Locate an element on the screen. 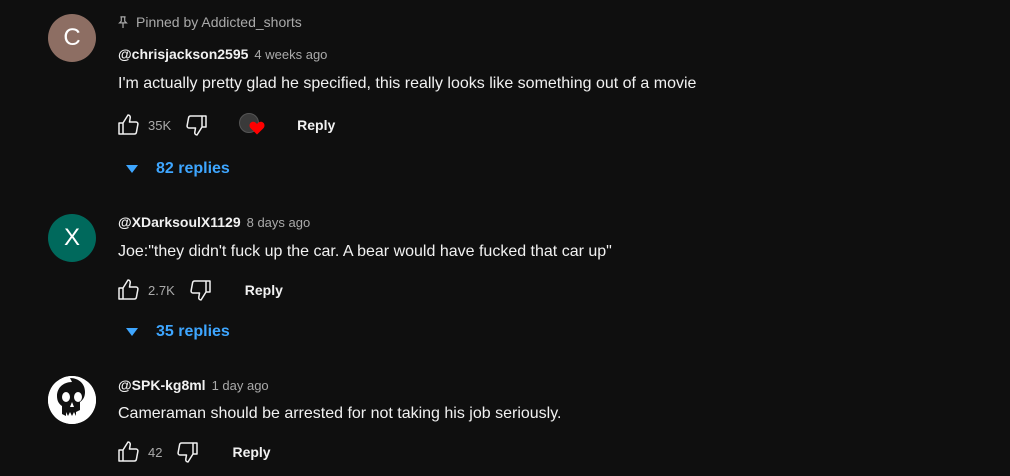  avatar-letter: C is located at coordinates (72, 37).